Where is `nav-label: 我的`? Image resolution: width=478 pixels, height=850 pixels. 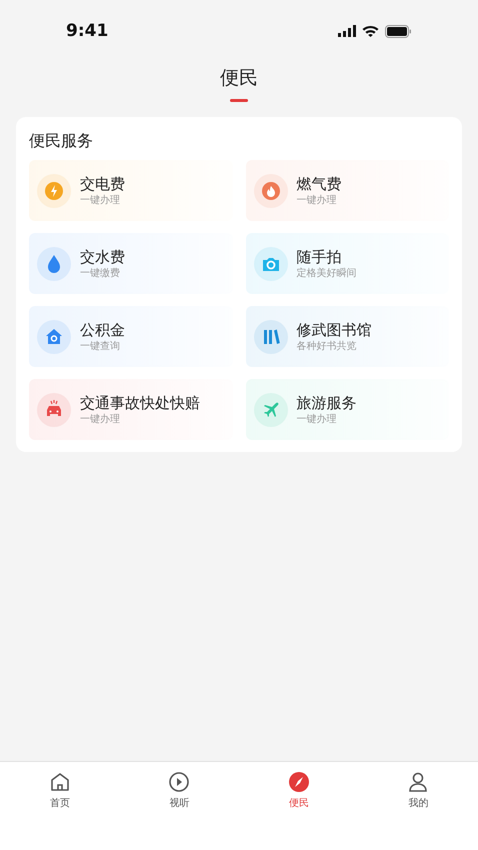 nav-label: 我的 is located at coordinates (418, 803).